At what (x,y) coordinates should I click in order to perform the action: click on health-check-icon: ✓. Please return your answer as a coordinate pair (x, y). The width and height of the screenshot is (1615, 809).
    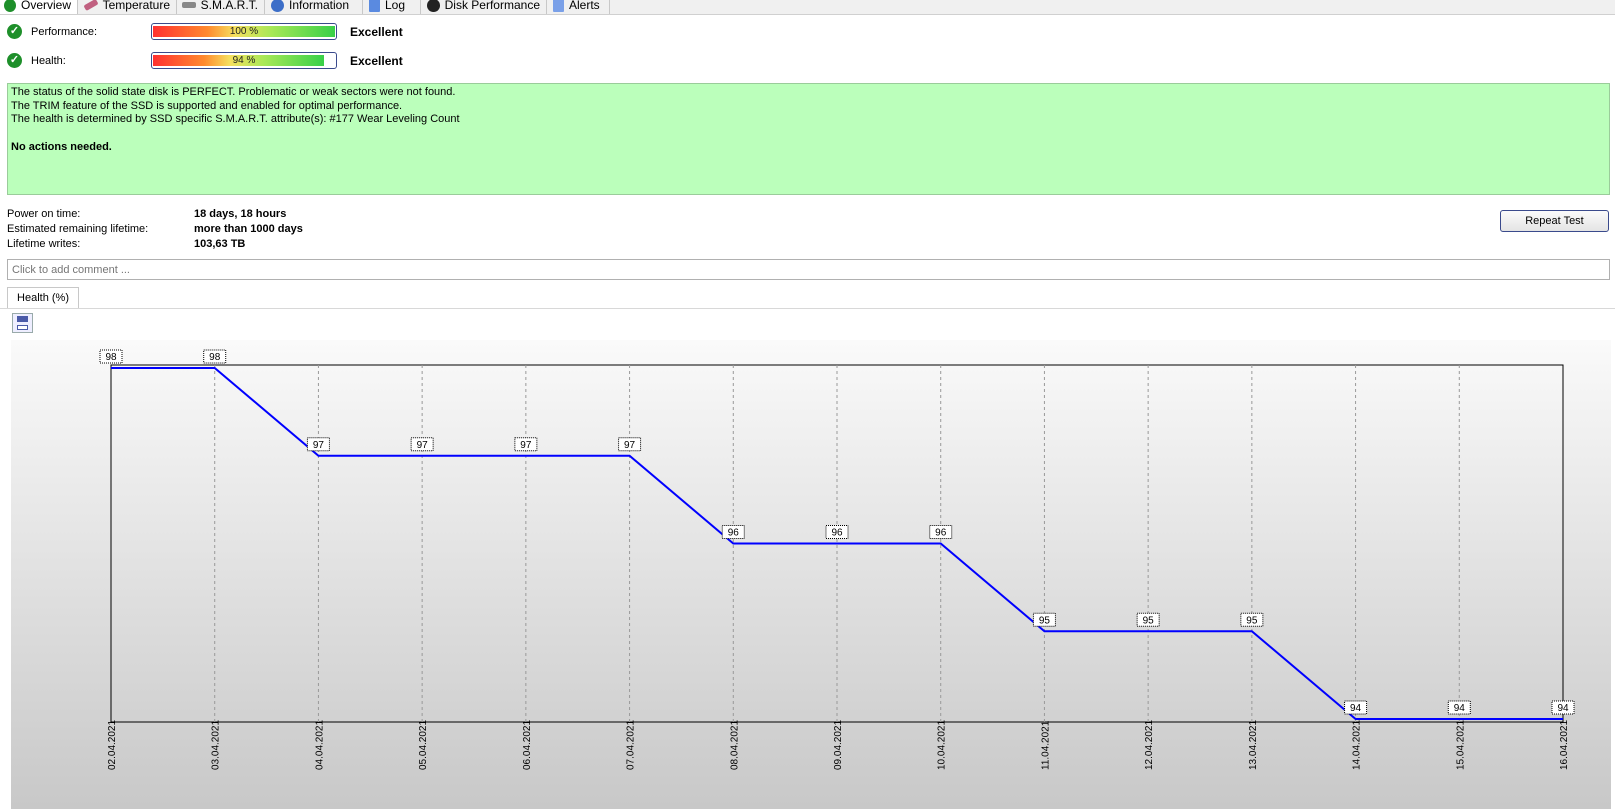
    Looking at the image, I should click on (14, 60).